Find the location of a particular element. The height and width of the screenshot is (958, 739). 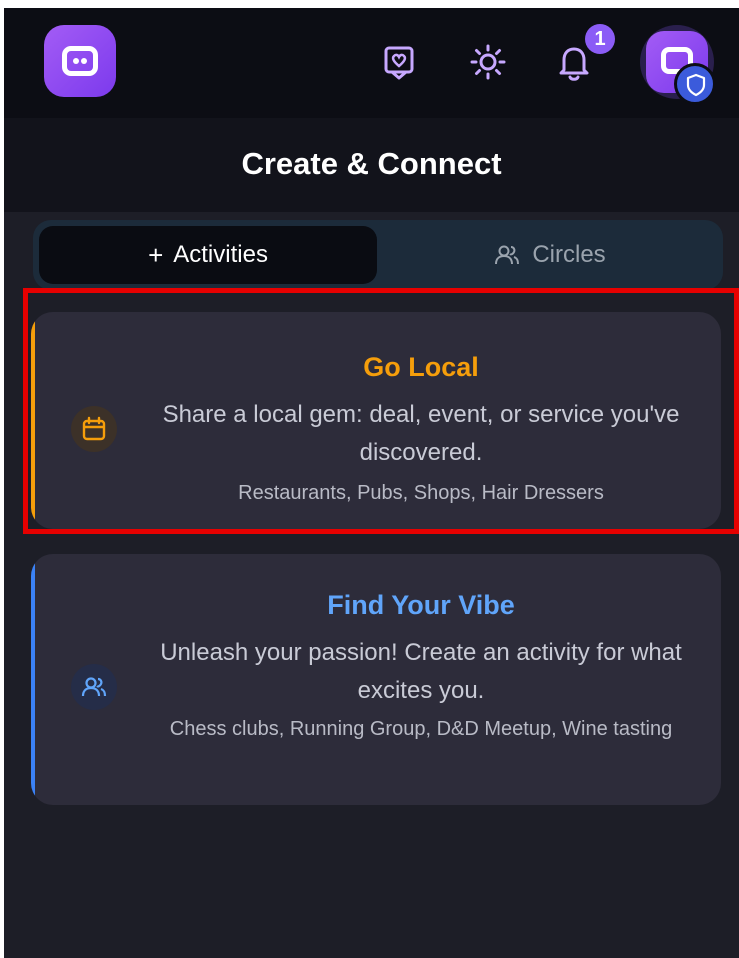

tab-bar: + Activities Circles is located at coordinates (378, 255).